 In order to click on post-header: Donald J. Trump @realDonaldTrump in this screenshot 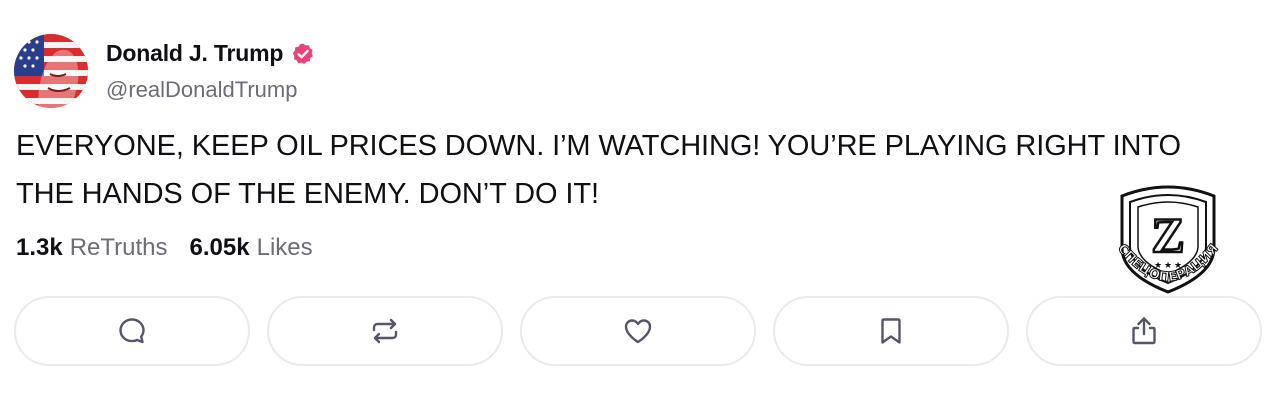, I will do `click(164, 71)`.